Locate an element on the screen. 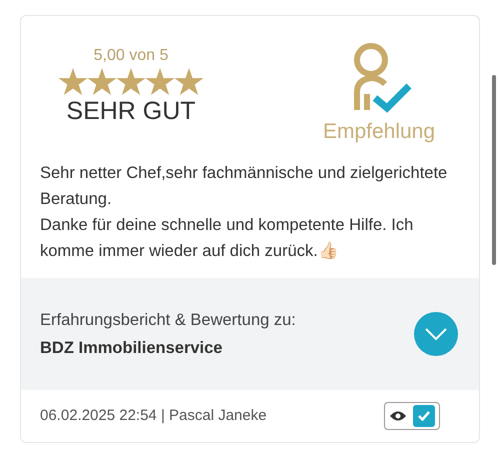 Image resolution: width=500 pixels, height=453 pixels. visibility-control is located at coordinates (412, 416).